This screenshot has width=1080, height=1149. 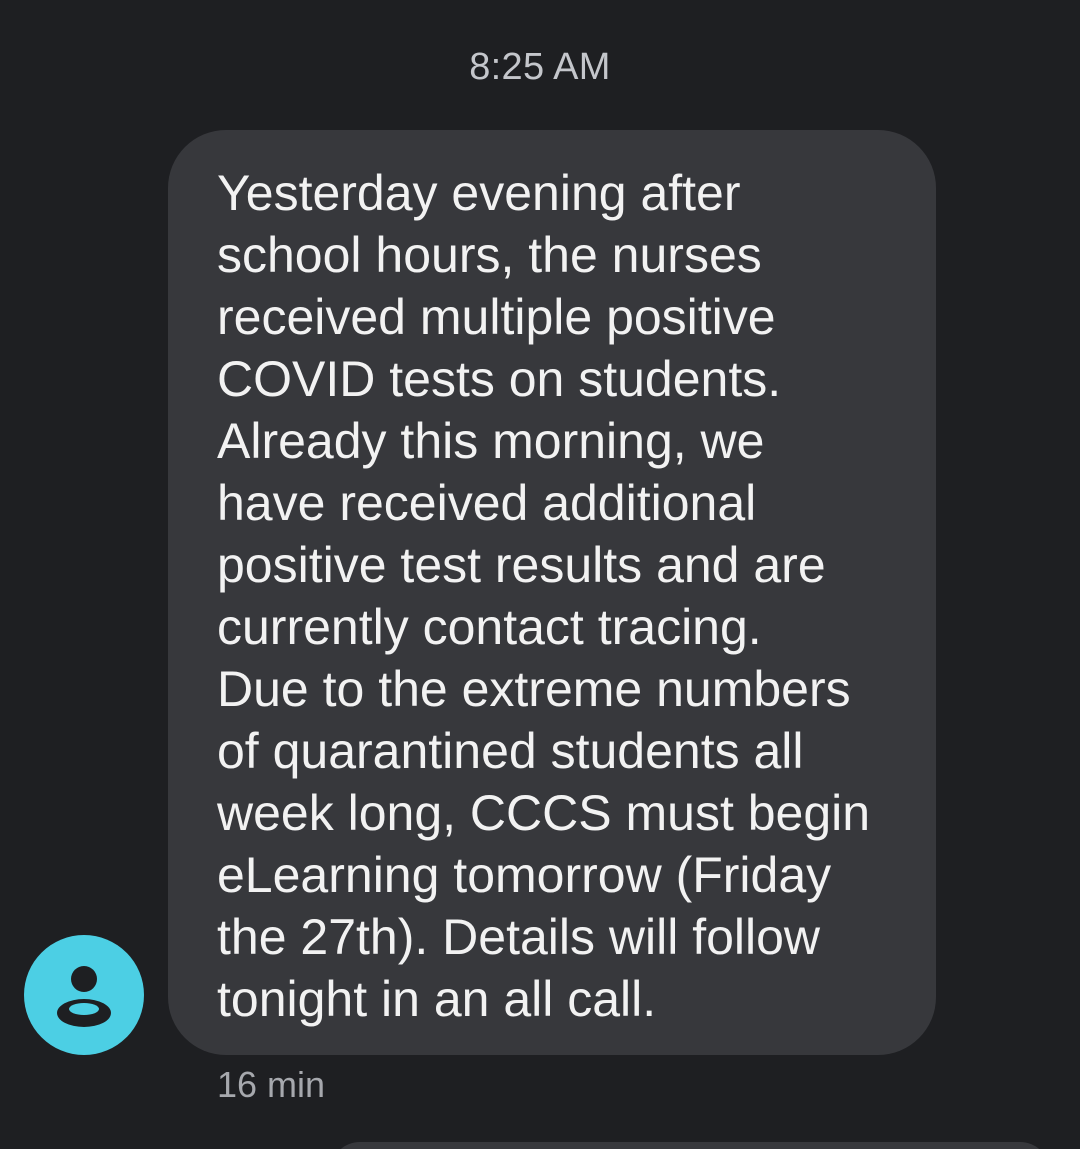 I want to click on message-line: Already this morning, we, so click(x=491, y=441).